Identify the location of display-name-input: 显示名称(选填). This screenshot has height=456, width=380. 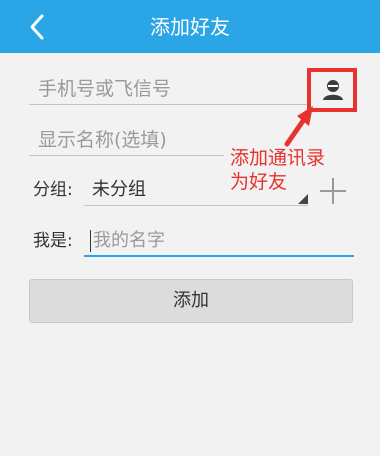
(126, 138).